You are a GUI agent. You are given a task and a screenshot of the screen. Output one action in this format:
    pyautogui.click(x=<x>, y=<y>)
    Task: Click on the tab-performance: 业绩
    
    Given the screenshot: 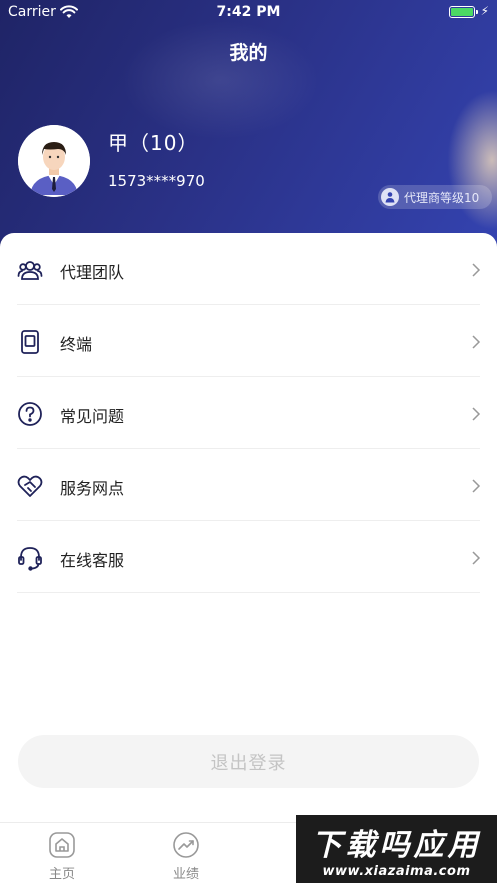 What is the action you would take?
    pyautogui.click(x=186, y=853)
    